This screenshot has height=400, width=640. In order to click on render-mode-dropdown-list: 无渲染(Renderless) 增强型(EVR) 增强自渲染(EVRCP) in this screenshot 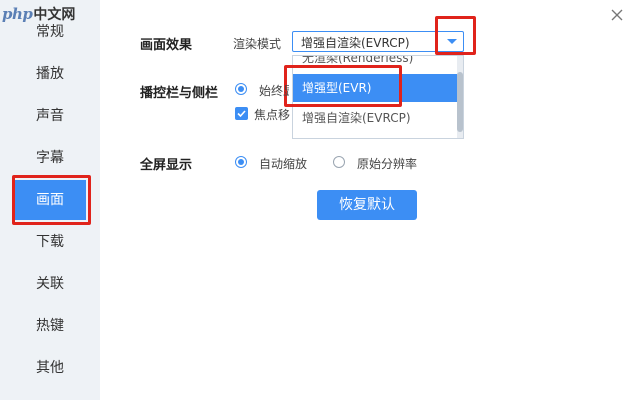, I will do `click(378, 97)`.